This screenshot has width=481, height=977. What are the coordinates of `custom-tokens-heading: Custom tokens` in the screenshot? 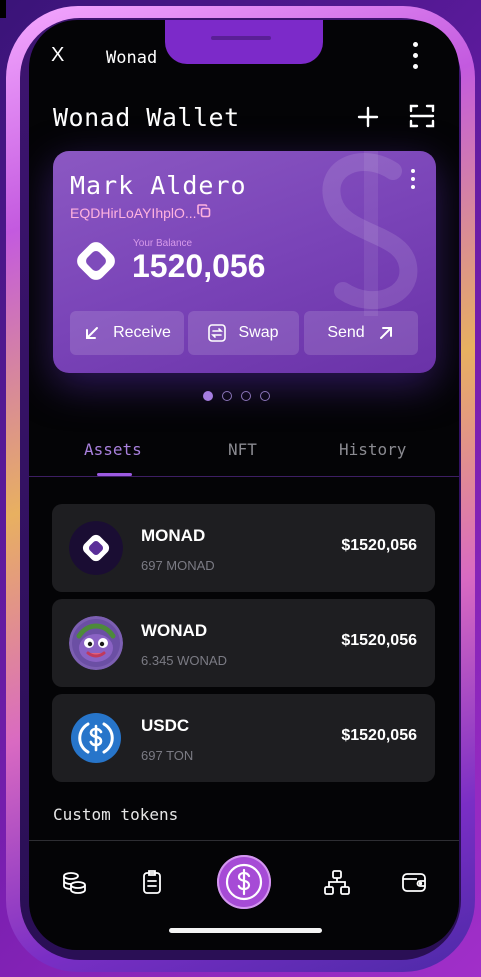 It's located at (116, 814).